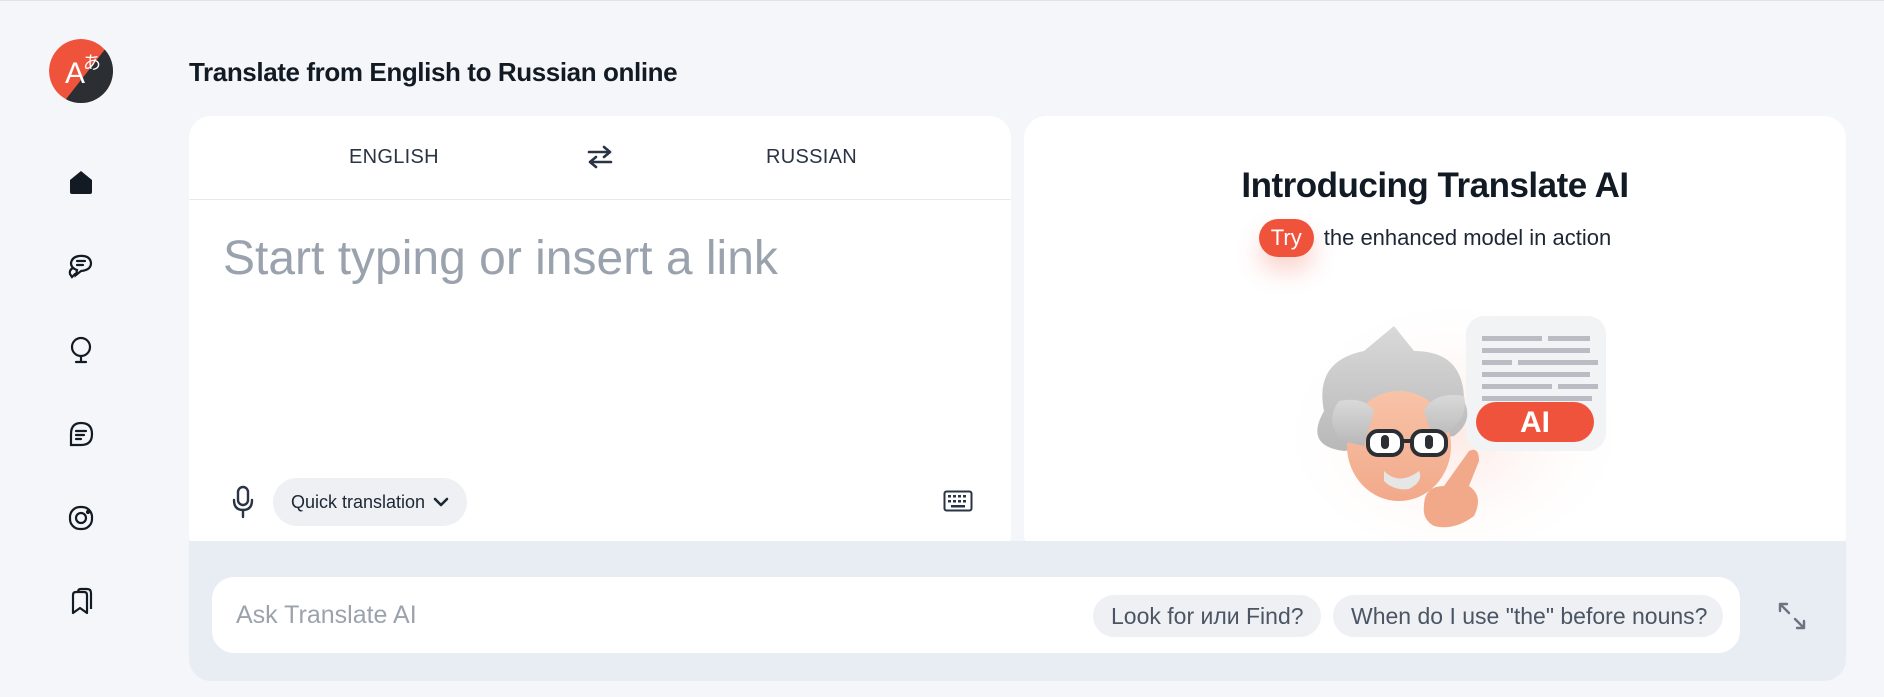 This screenshot has height=697, width=1884. What do you see at coordinates (1286, 238) in the screenshot?
I see `try-badge: Try` at bounding box center [1286, 238].